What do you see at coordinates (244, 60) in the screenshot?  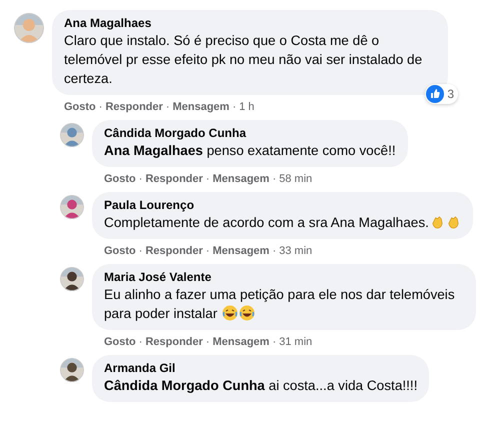 I see `comment-text: Claro que instalo. Só é preciso que o Costa me dê o telemóvel pr esse efeito pk no meu não vai ser instalado de certeza.` at bounding box center [244, 60].